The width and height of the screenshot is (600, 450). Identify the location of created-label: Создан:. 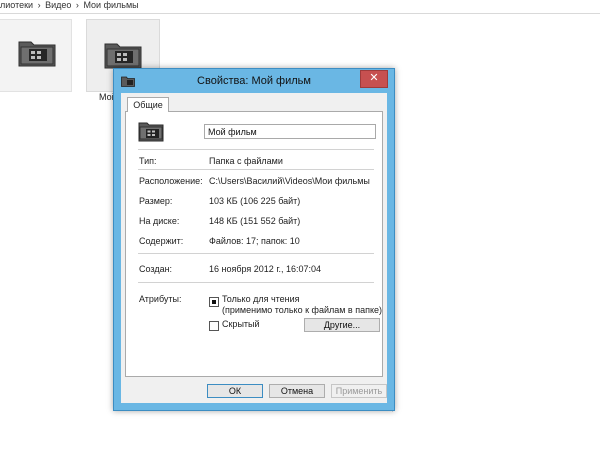
(156, 269).